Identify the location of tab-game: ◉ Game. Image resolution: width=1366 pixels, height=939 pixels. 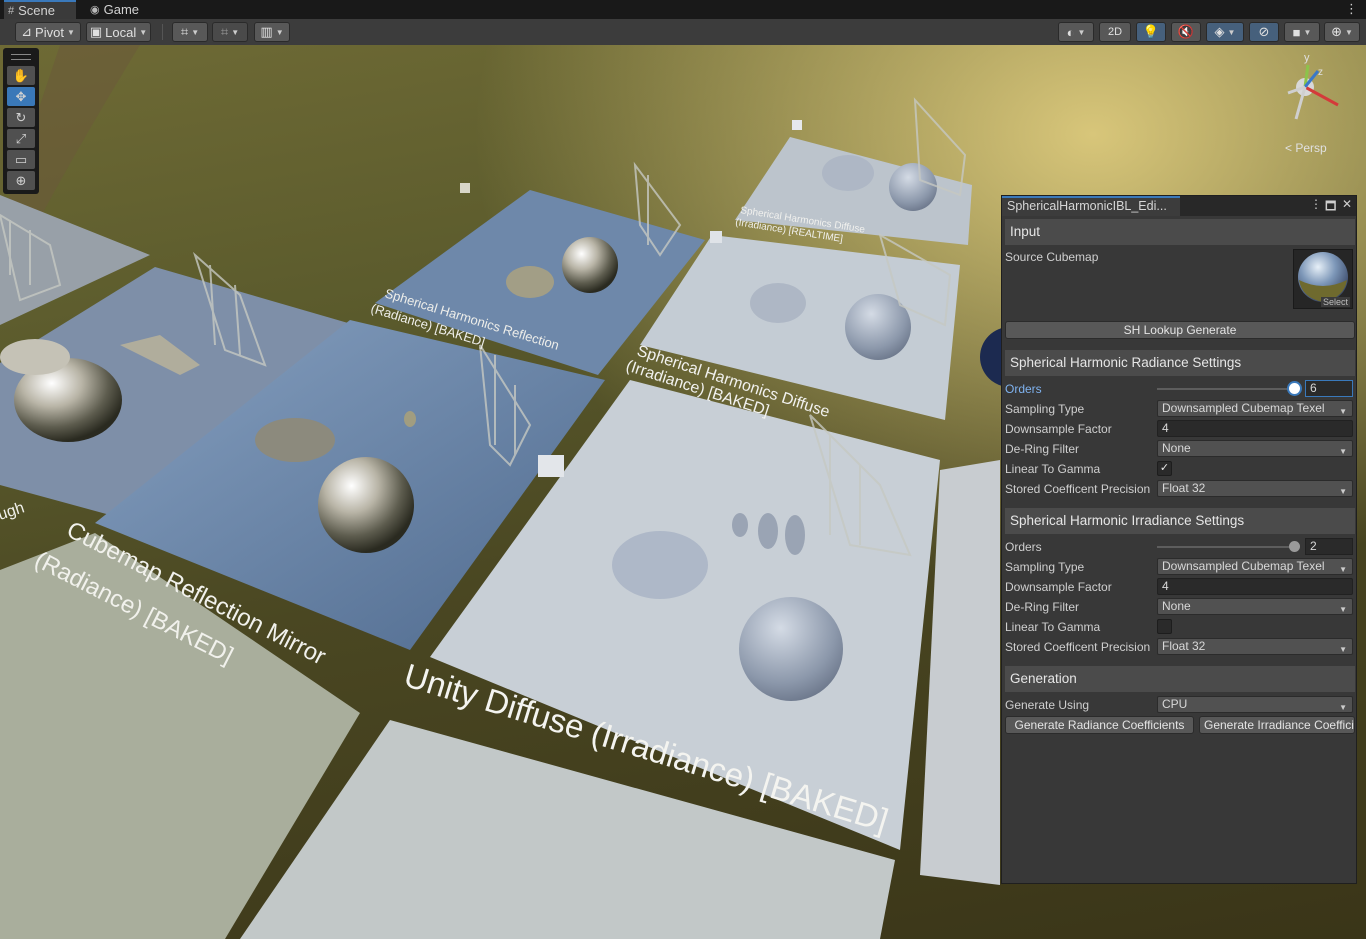
(114, 9).